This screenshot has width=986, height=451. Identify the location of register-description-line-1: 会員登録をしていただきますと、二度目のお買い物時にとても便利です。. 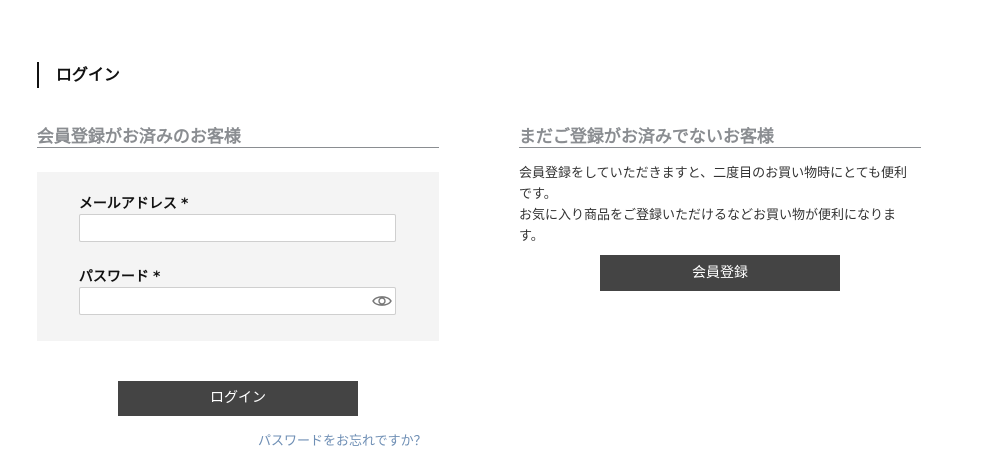
(713, 184).